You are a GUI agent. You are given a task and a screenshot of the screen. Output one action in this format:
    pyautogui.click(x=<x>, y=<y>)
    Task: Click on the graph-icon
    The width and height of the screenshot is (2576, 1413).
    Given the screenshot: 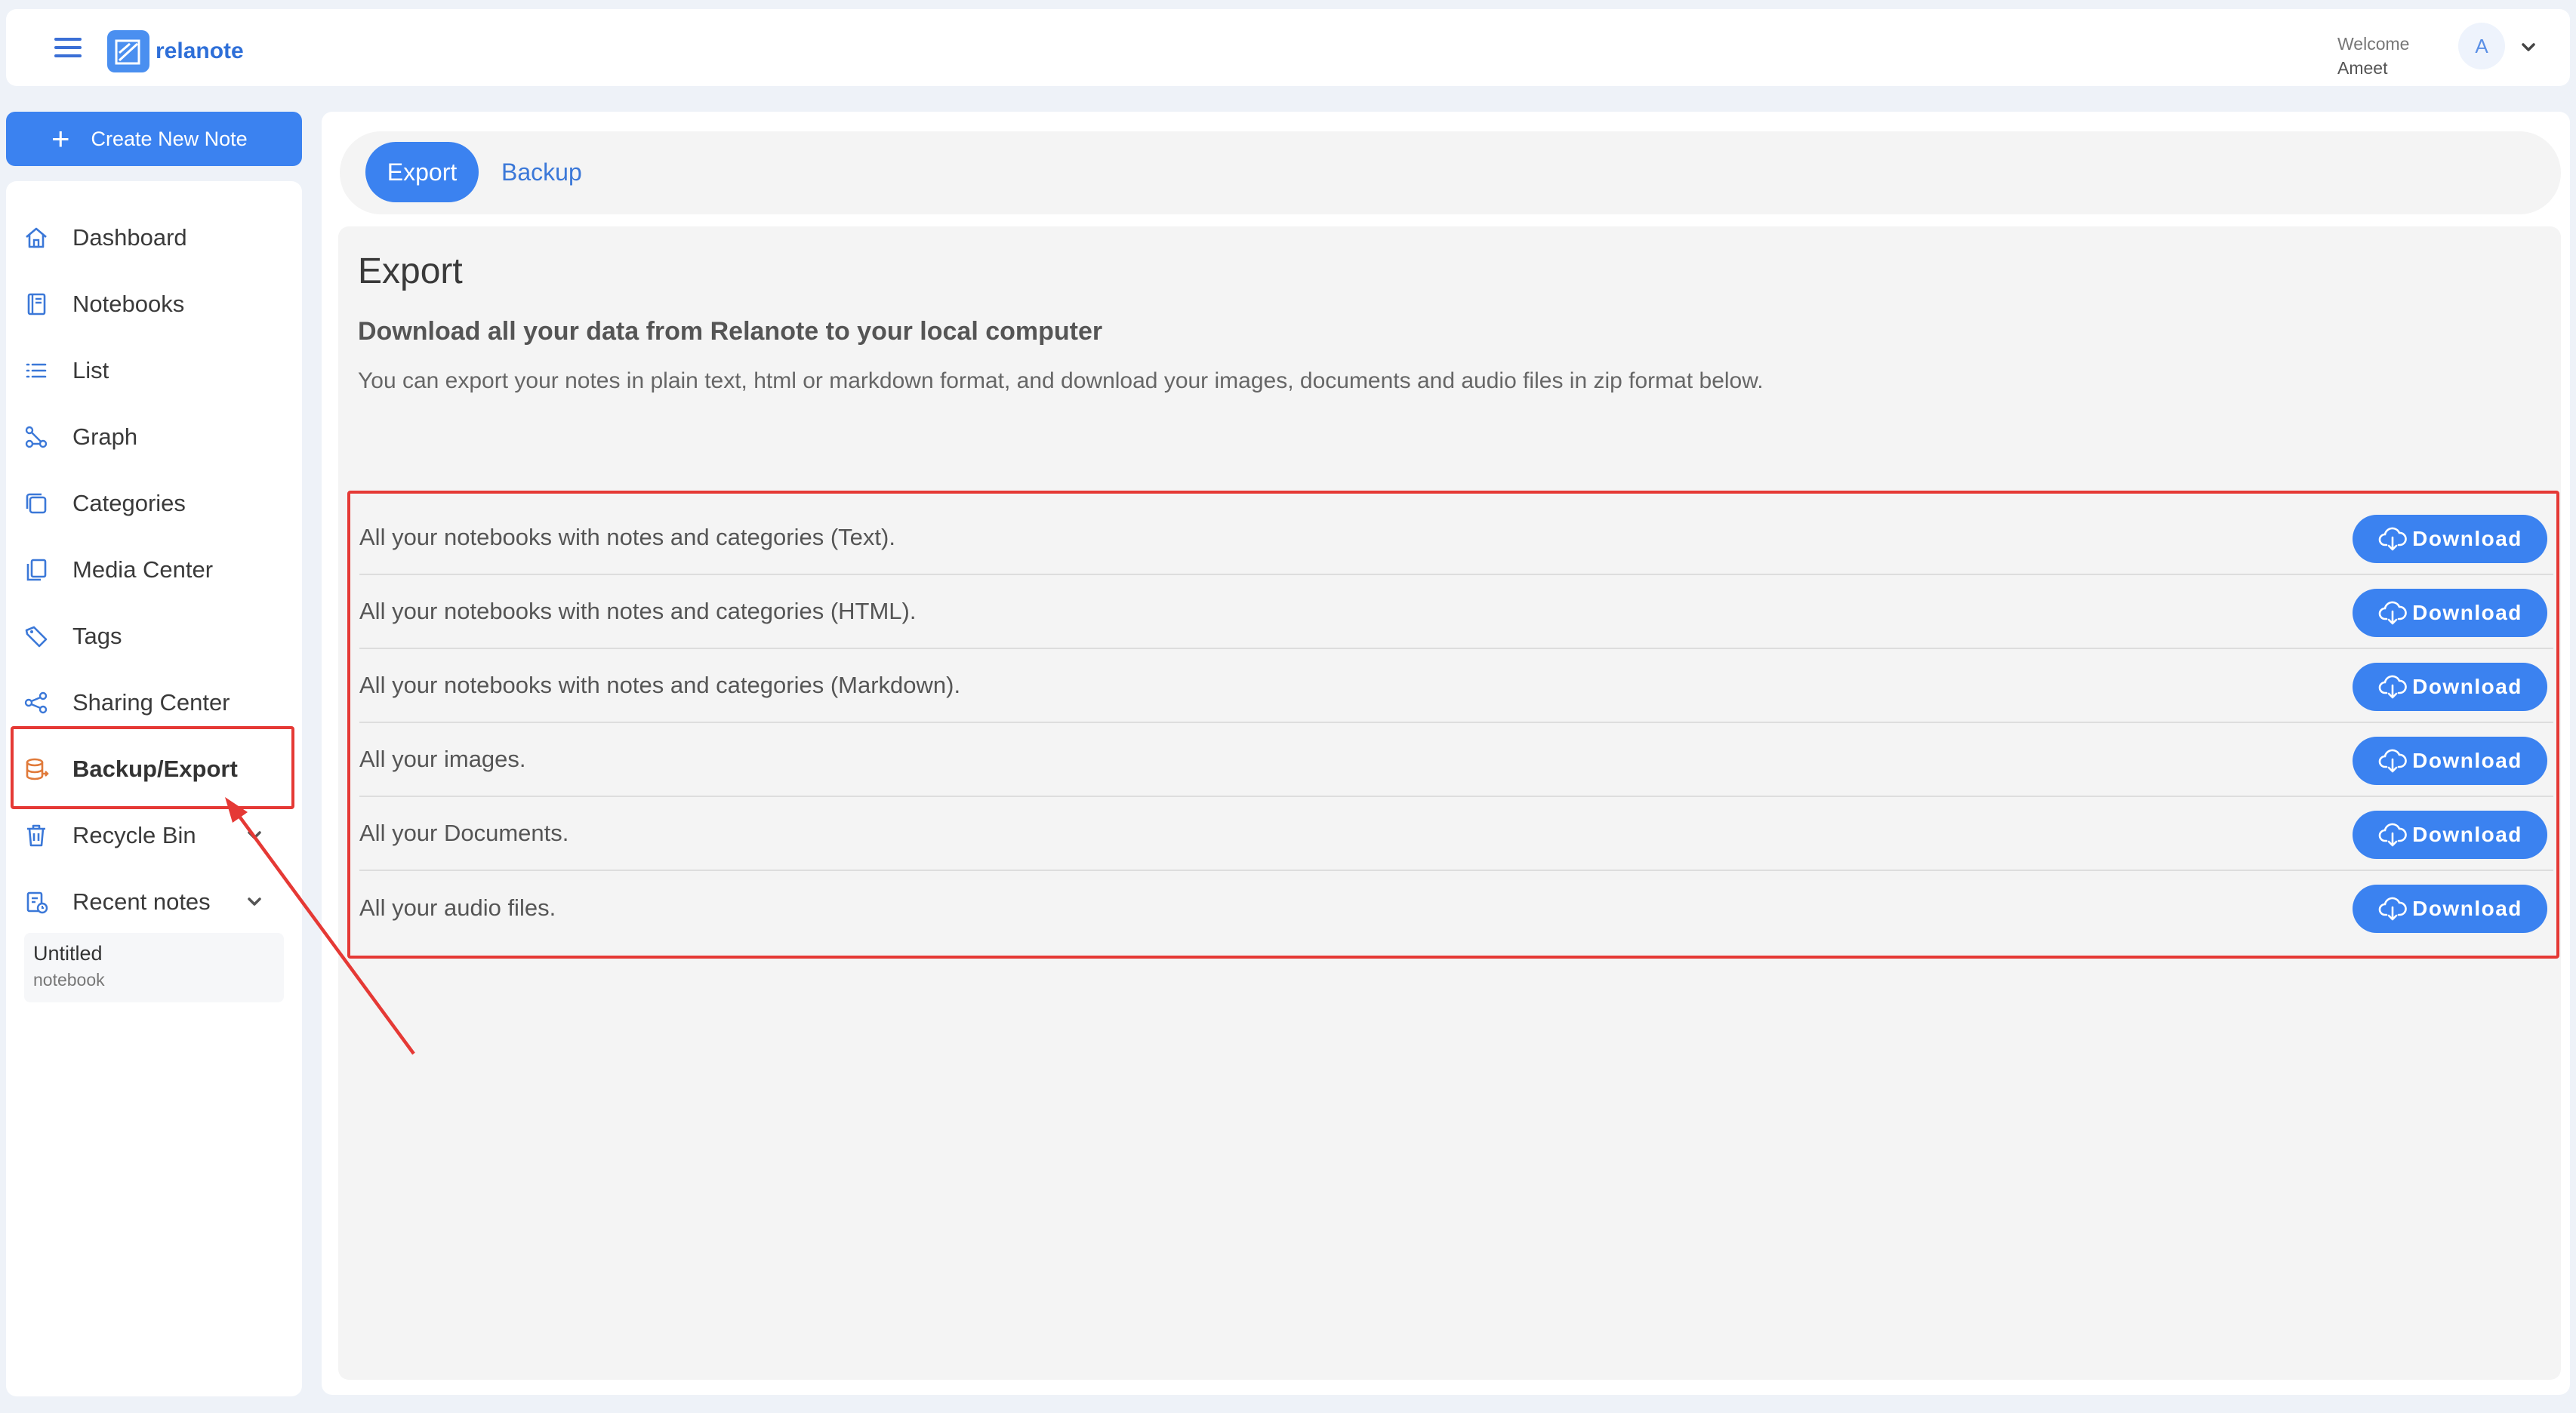 What is the action you would take?
    pyautogui.click(x=36, y=437)
    